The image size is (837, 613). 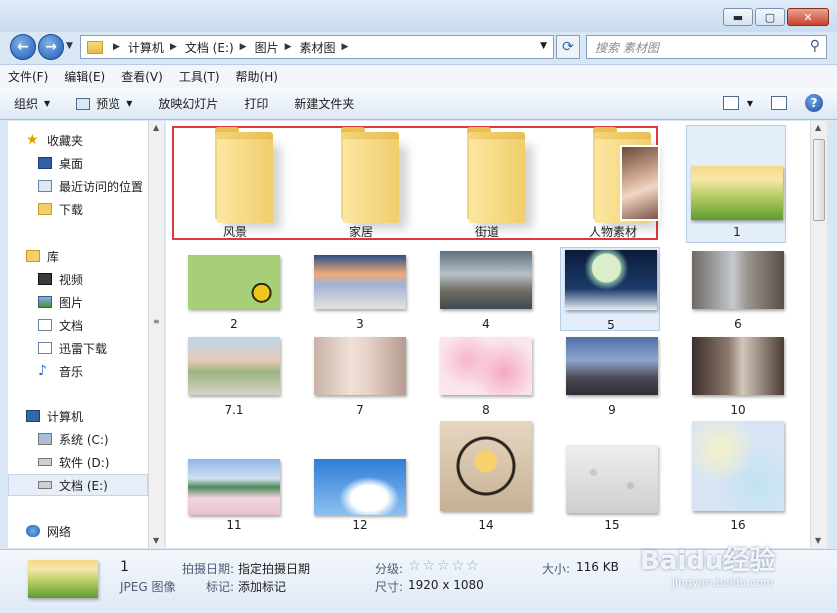 I want to click on history-dropdown-icon: ▼, so click(x=69, y=46).